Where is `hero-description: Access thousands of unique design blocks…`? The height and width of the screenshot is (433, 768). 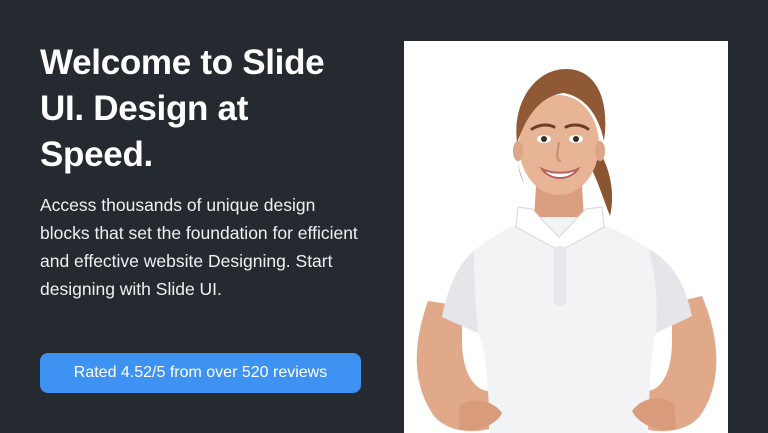
hero-description: Access thousands of unique design blocks… is located at coordinates (199, 247).